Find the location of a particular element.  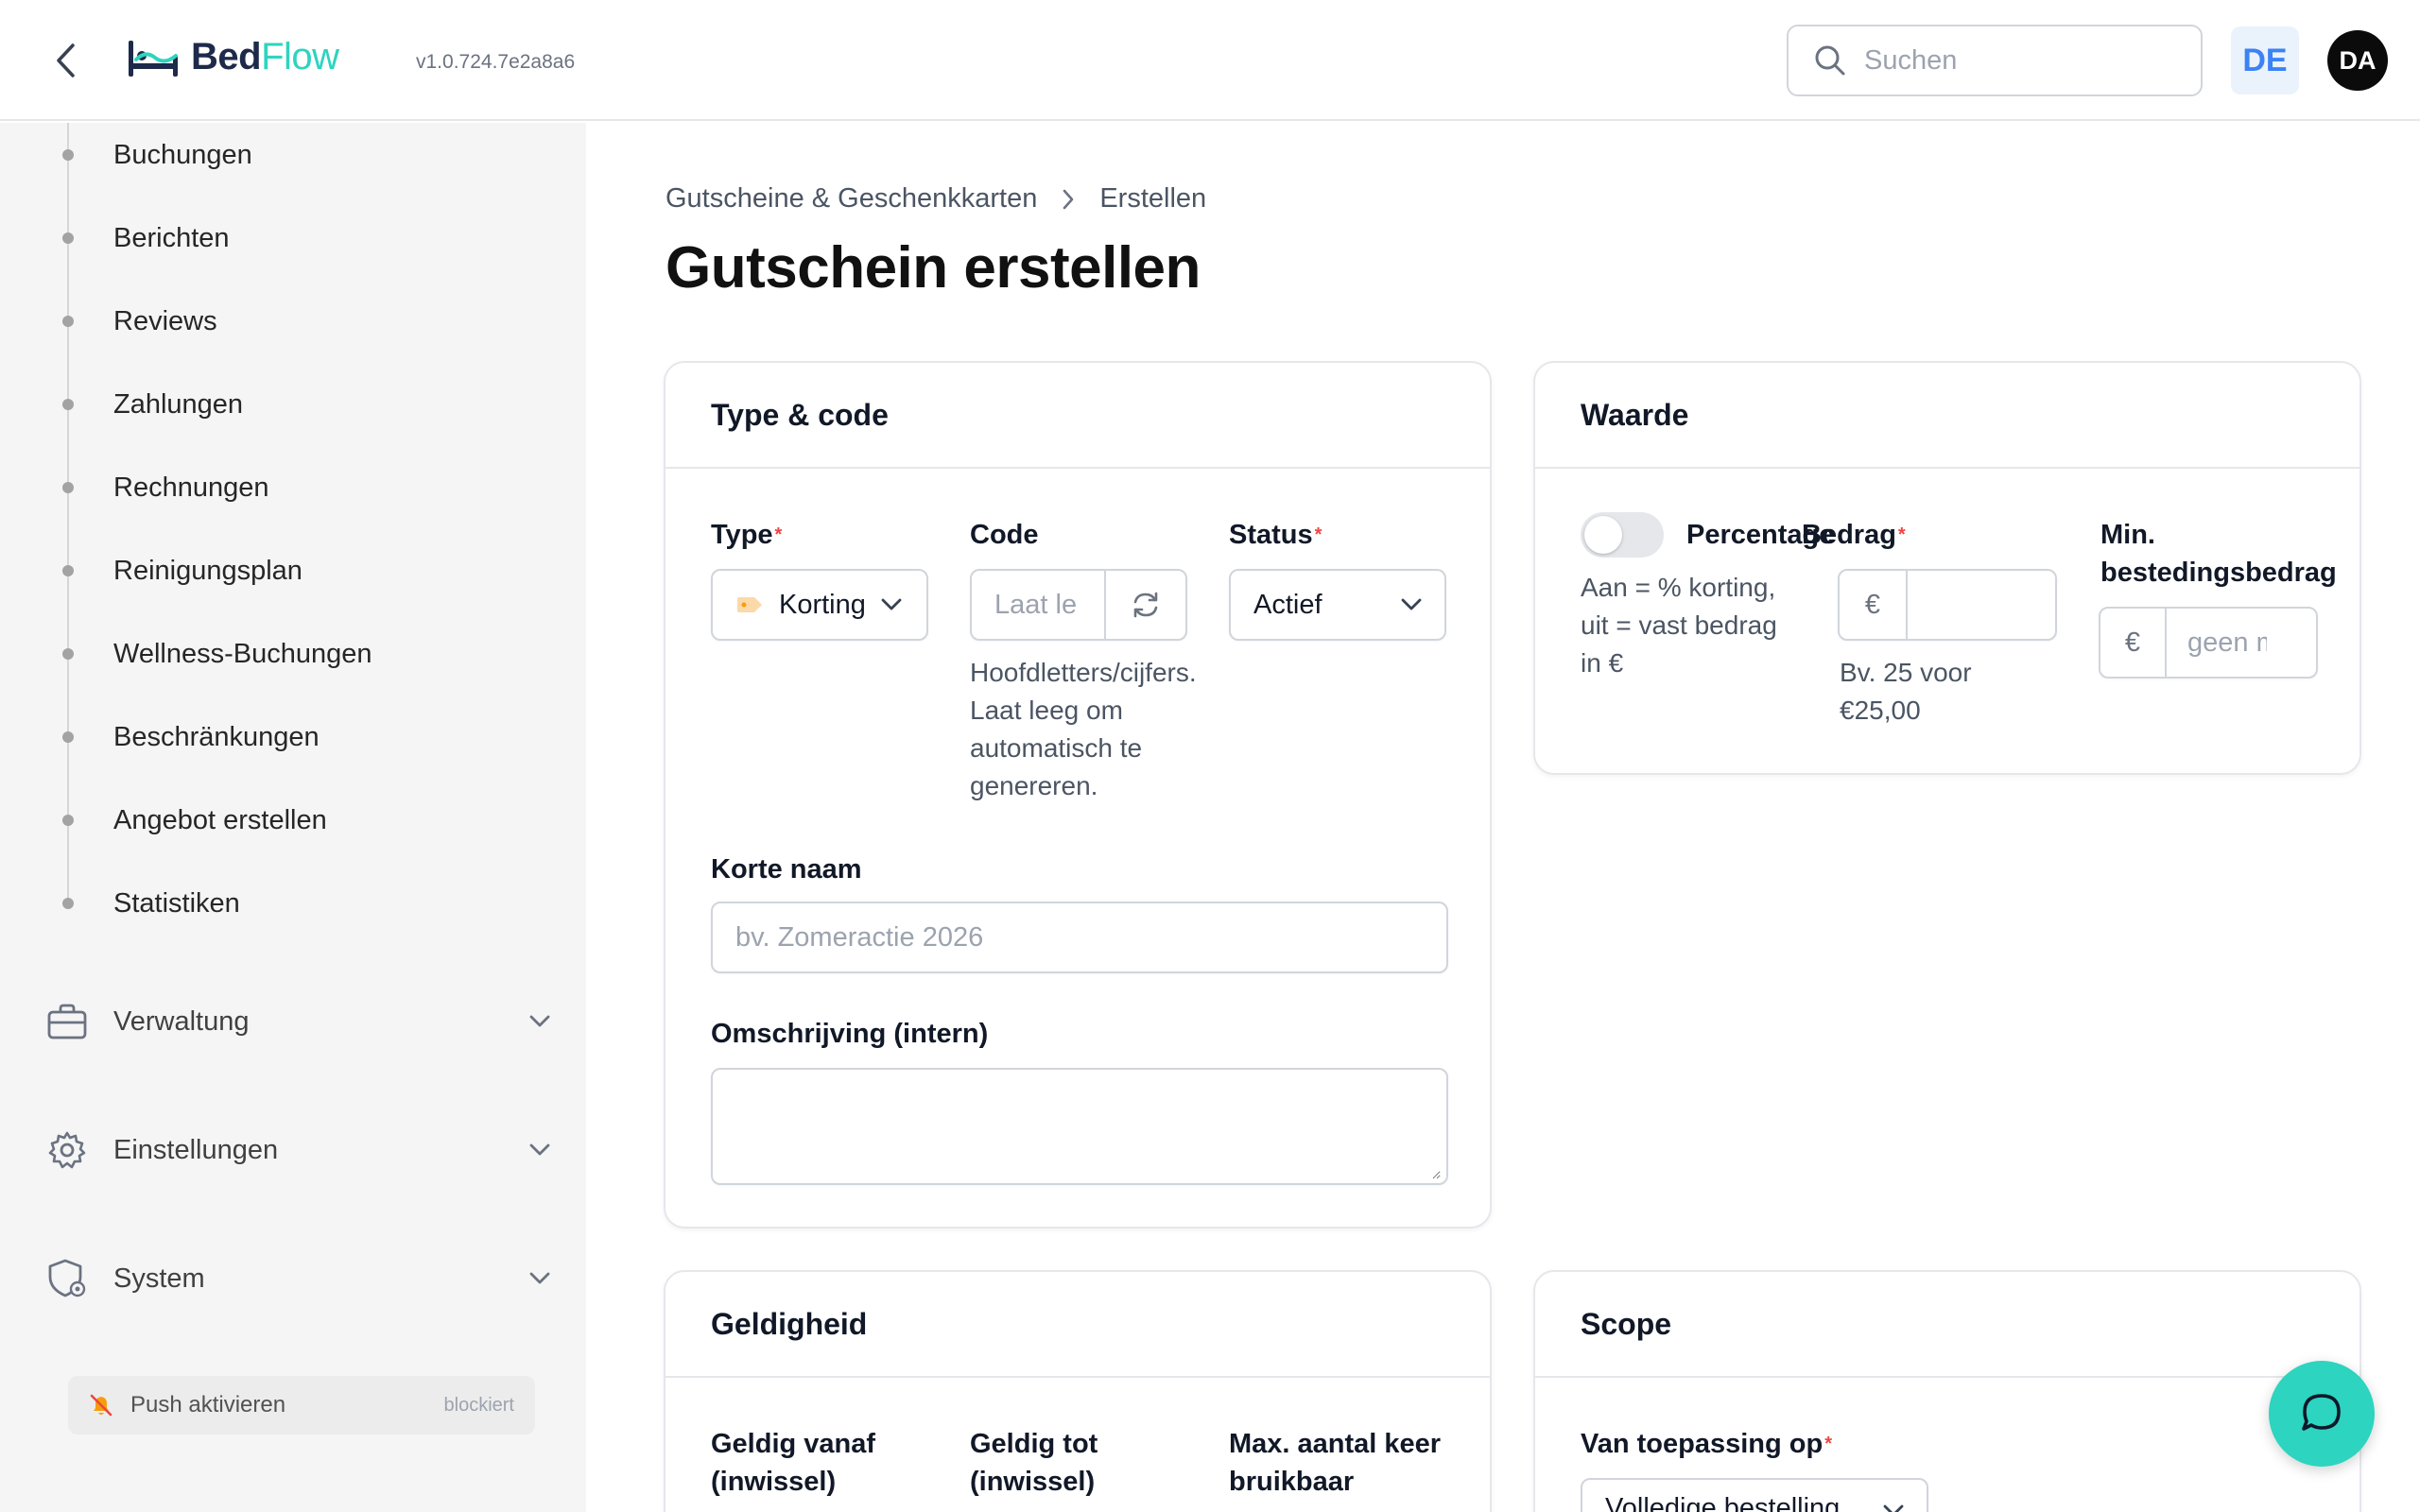

status-label: Status * is located at coordinates (1275, 535).